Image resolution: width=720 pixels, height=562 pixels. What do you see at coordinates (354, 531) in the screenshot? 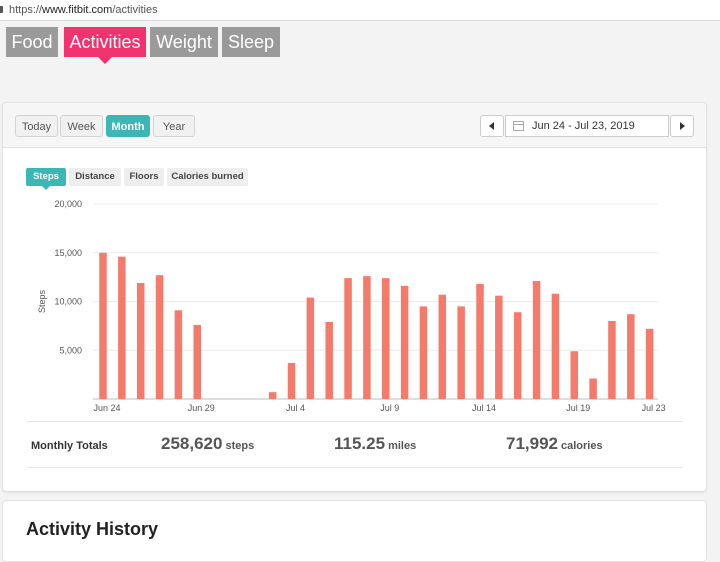
I see `activity-history-card: Activity History` at bounding box center [354, 531].